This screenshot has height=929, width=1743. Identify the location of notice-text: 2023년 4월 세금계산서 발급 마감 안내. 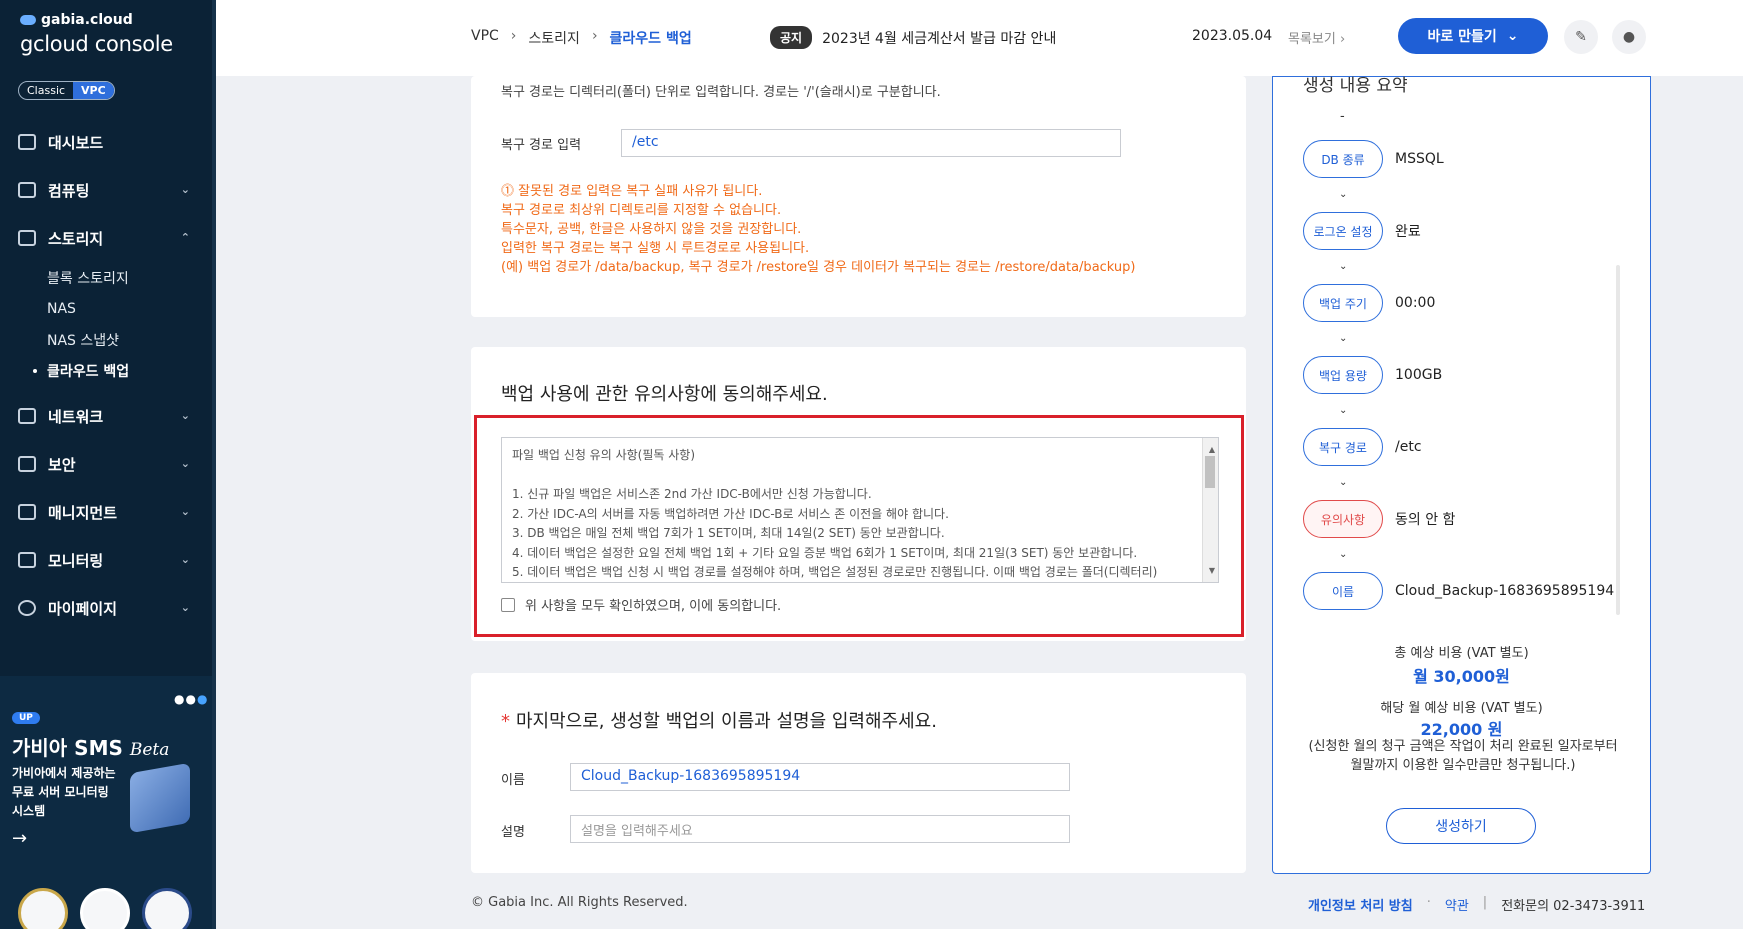
(939, 38).